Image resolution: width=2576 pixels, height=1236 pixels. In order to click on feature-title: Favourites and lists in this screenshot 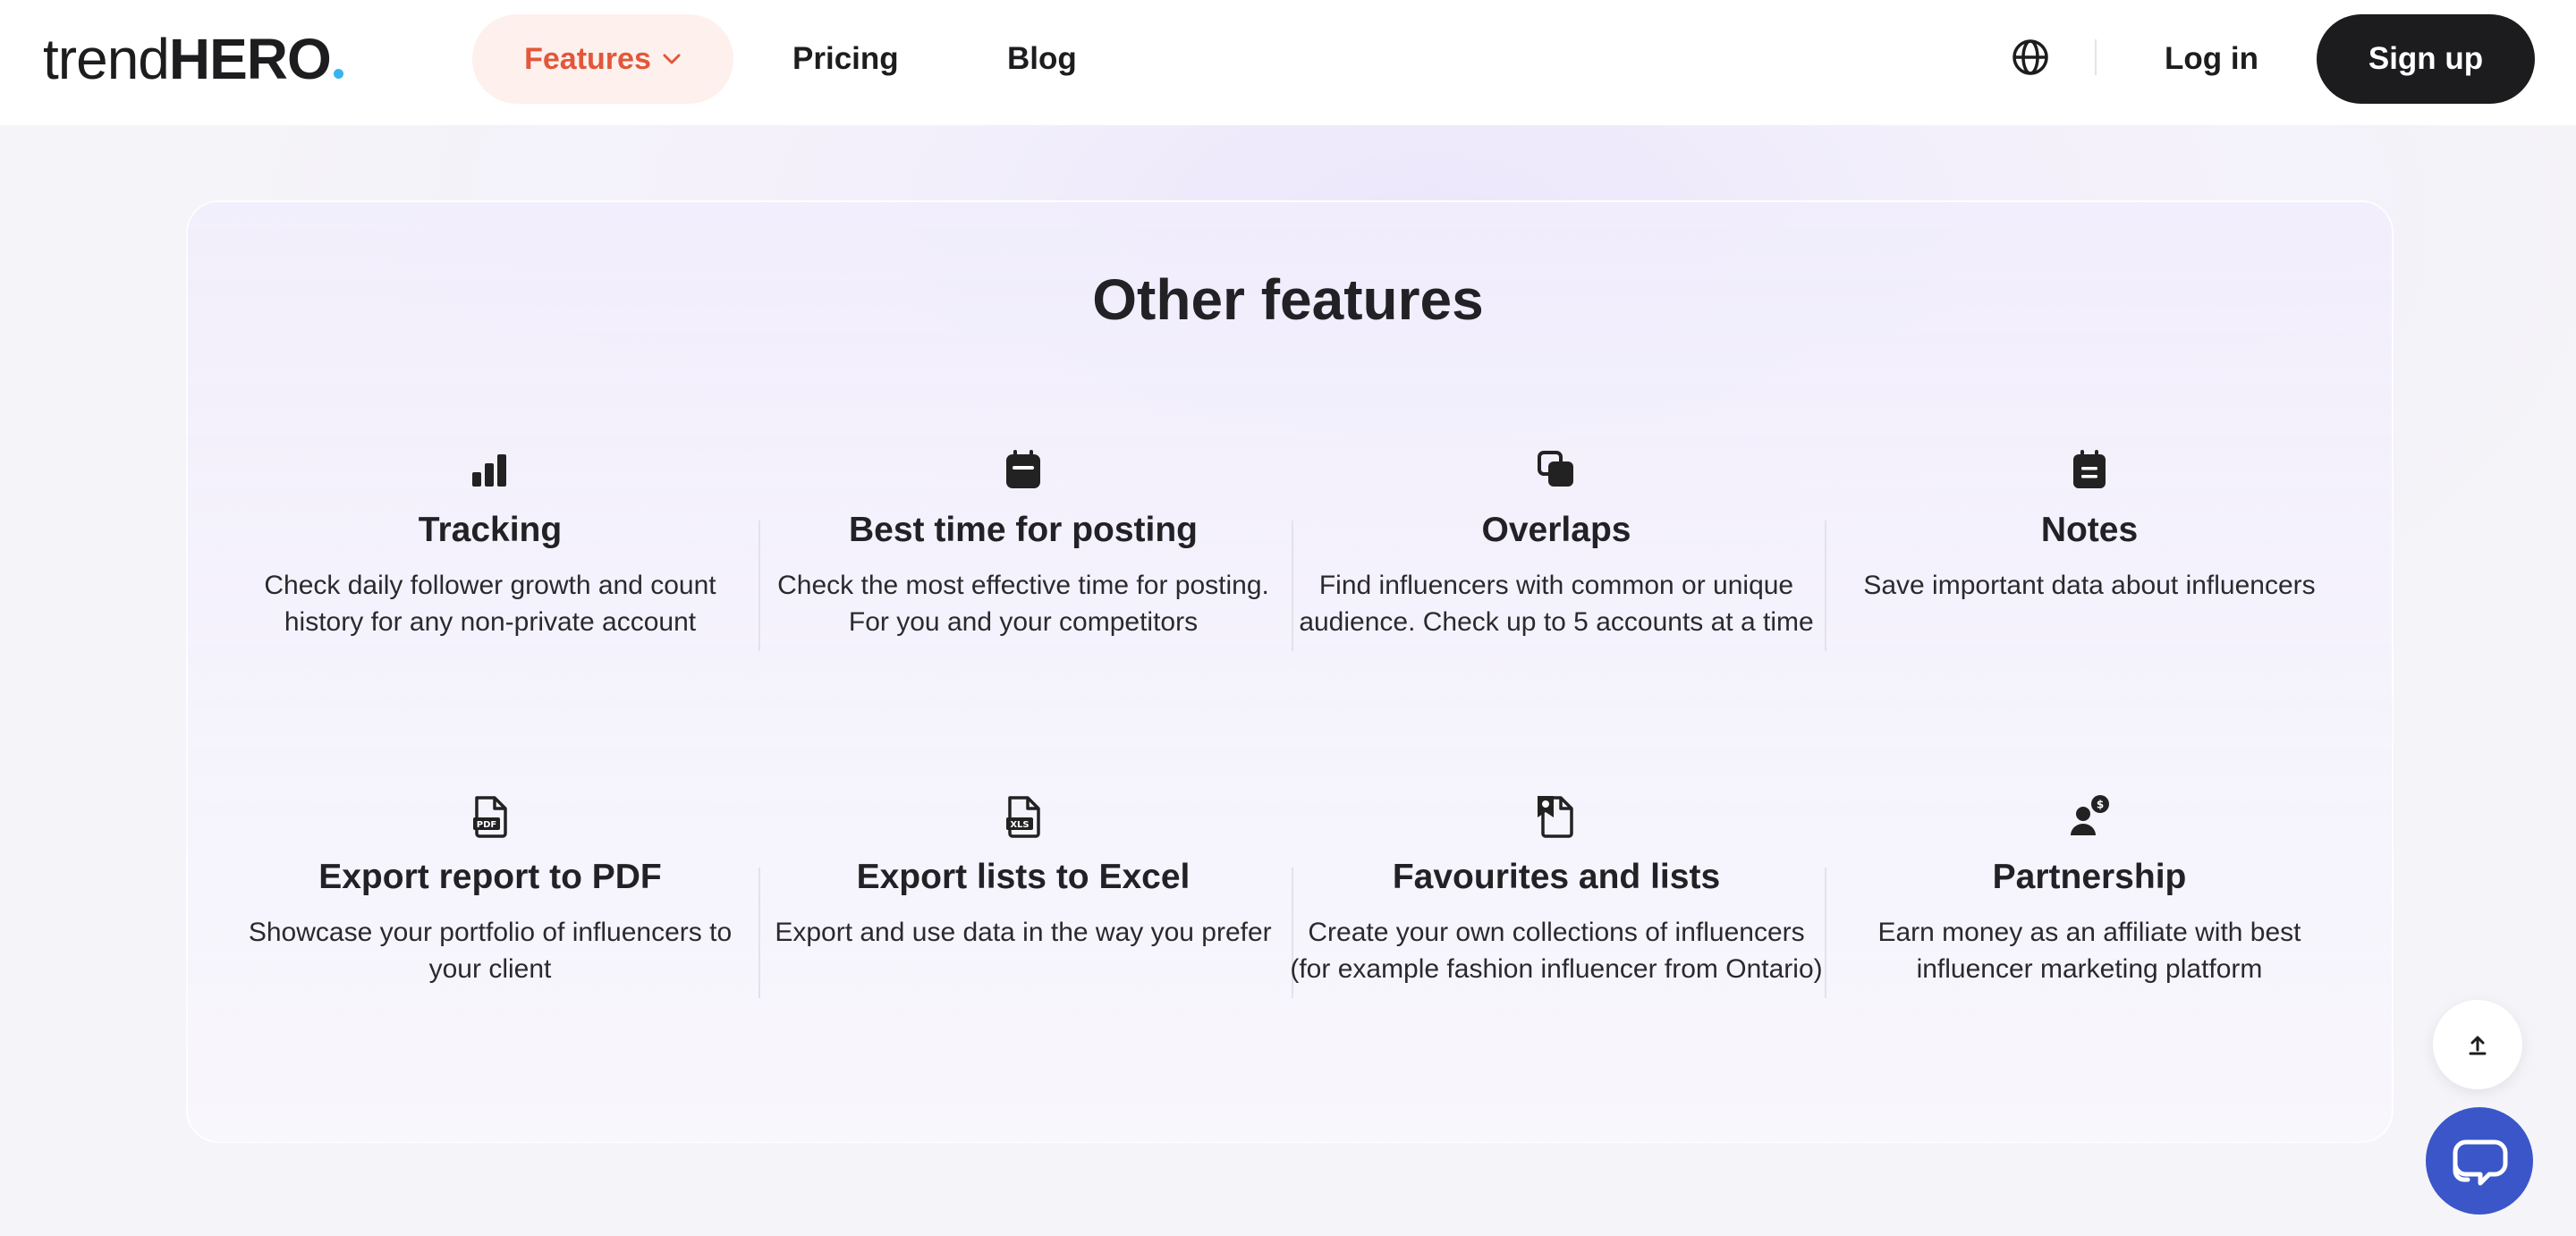, I will do `click(1556, 877)`.